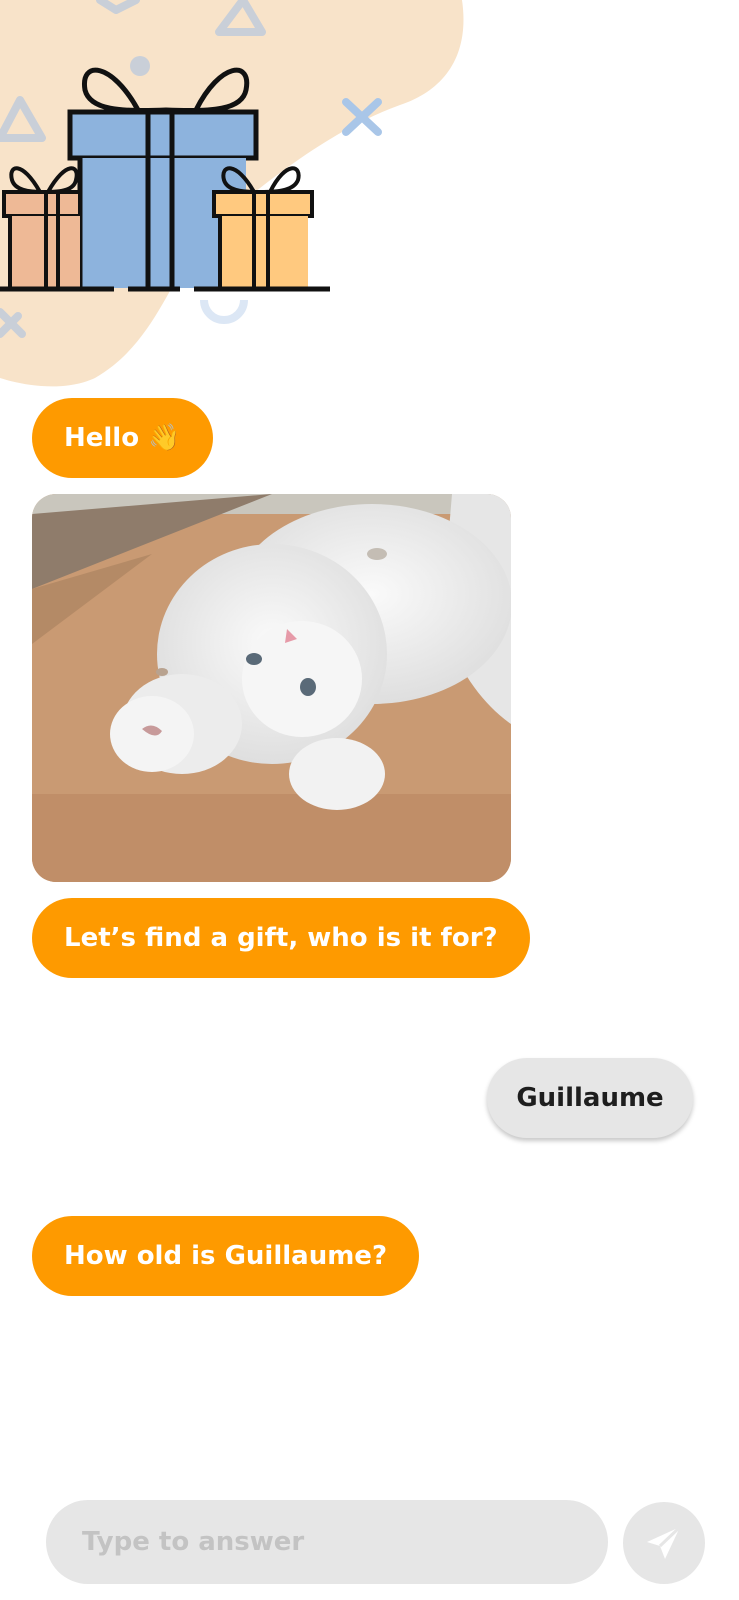 The width and height of the screenshot is (739, 1600). I want to click on user-message: Guillaume, so click(590, 1098).